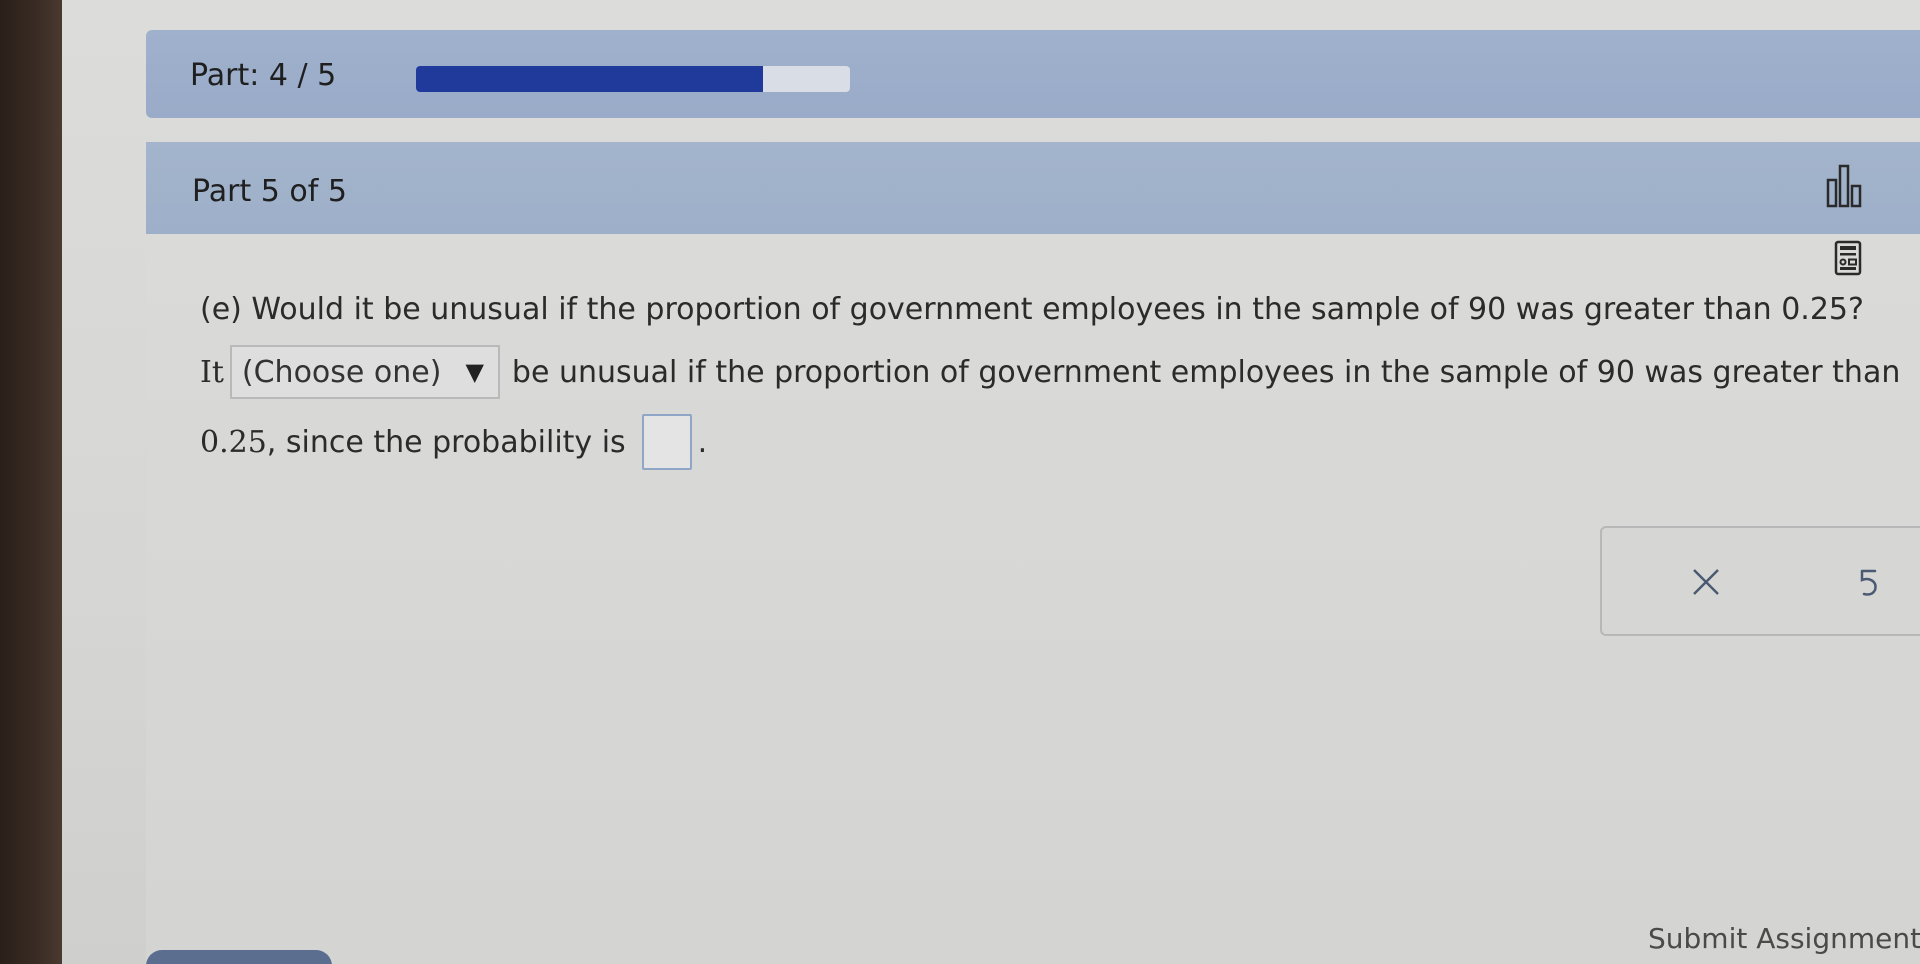 The height and width of the screenshot is (964, 1920). What do you see at coordinates (239, 957) in the screenshot?
I see `bottom-tab-button` at bounding box center [239, 957].